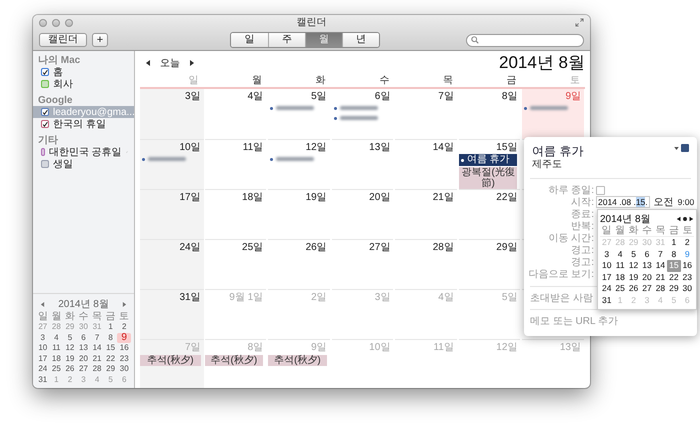 Image resolution: width=700 pixels, height=435 pixels. I want to click on mini-calendar-day: 18, so click(57, 359).